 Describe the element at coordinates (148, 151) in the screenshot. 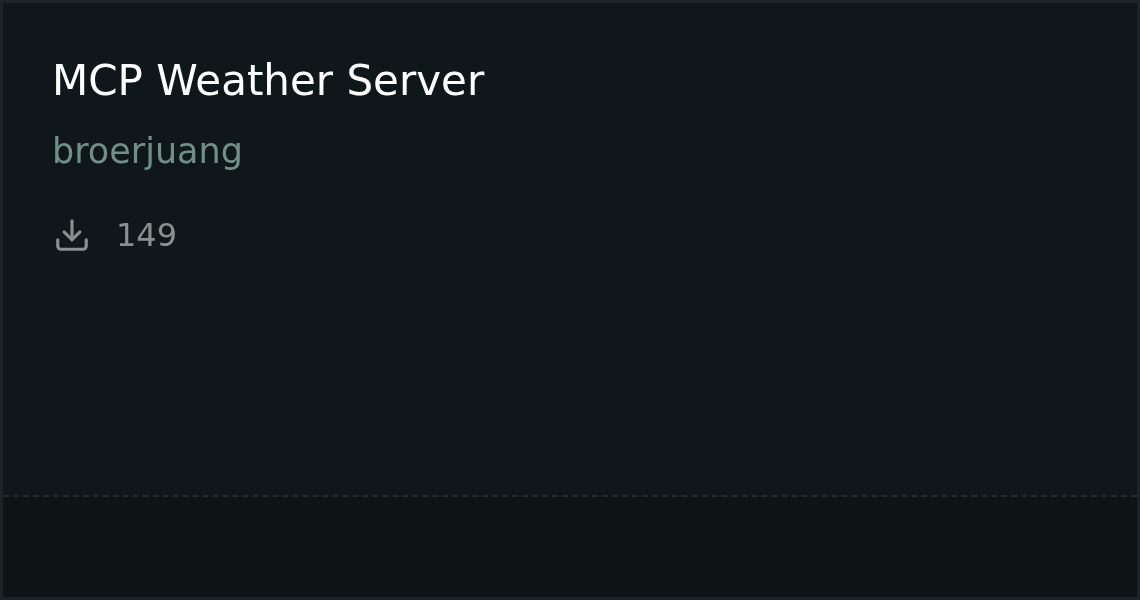

I see `author-name: broerjuang` at that location.